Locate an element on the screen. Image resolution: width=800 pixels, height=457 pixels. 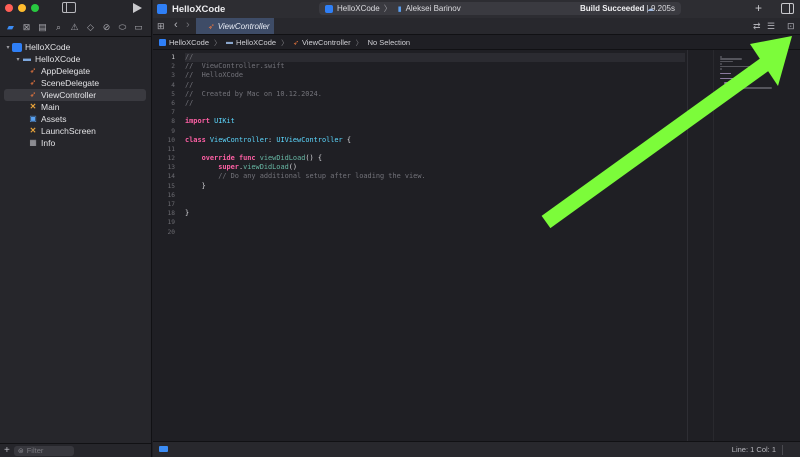
minimize-window-button is located at coordinates (22, 8).